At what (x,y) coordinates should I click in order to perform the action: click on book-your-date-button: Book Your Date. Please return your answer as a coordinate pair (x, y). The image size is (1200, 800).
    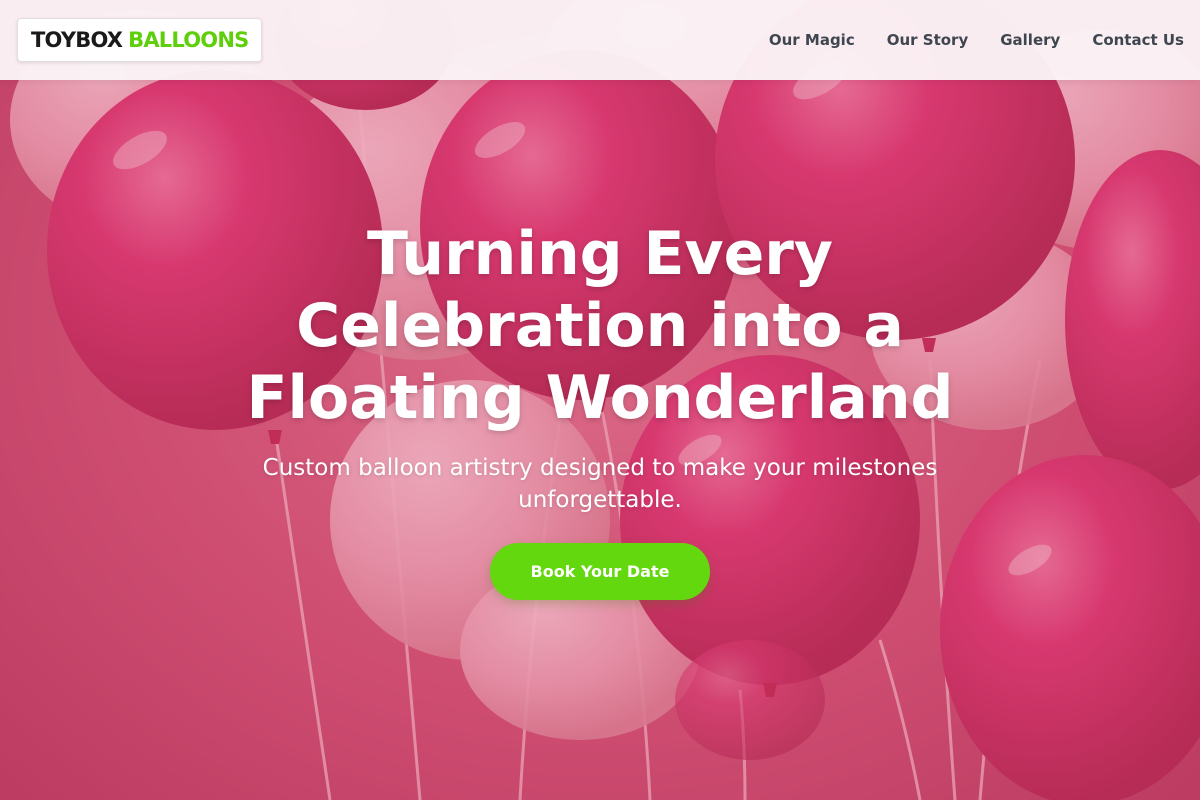
    Looking at the image, I should click on (600, 571).